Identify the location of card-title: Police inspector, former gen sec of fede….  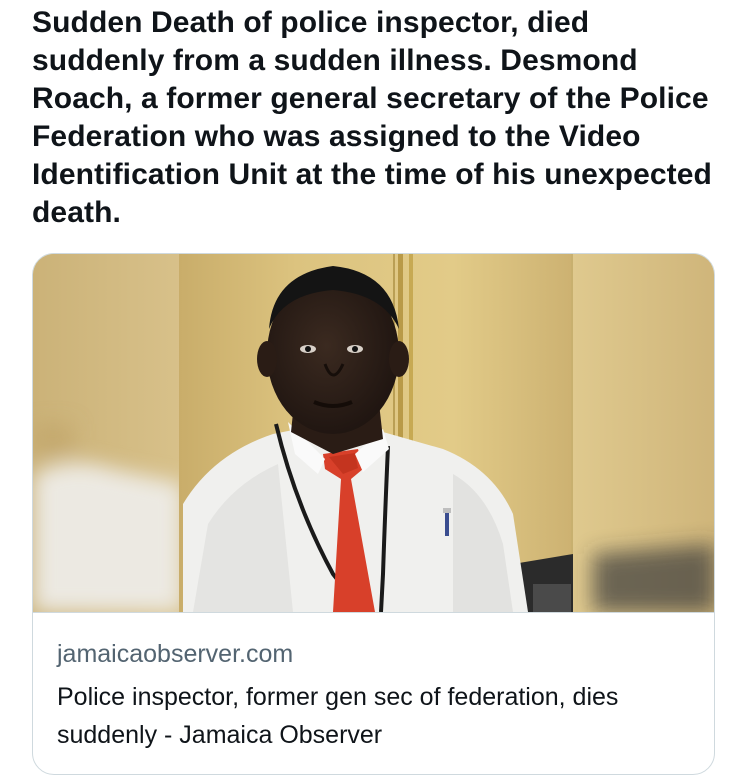
(377, 716).